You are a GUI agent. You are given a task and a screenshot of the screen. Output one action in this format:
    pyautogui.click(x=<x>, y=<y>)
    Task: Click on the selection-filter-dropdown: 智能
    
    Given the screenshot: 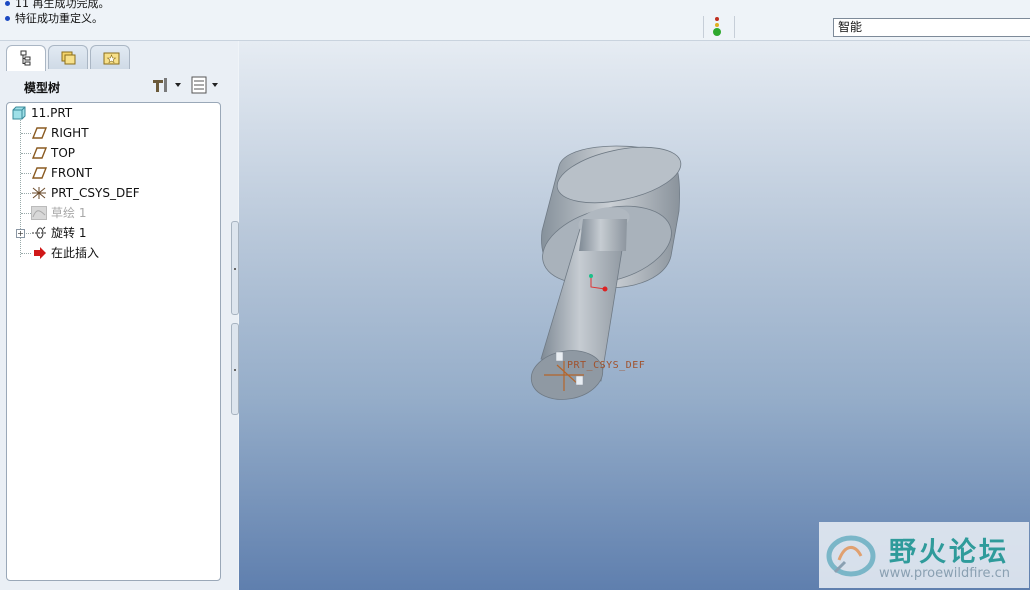 What is the action you would take?
    pyautogui.click(x=931, y=27)
    